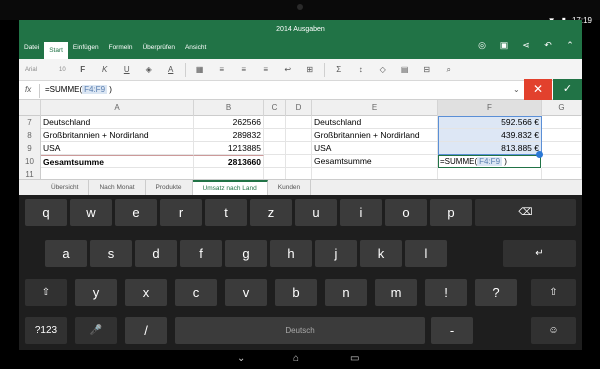 Image resolution: width=600 pixels, height=369 pixels. I want to click on align-left-icon: ≡, so click(222, 69).